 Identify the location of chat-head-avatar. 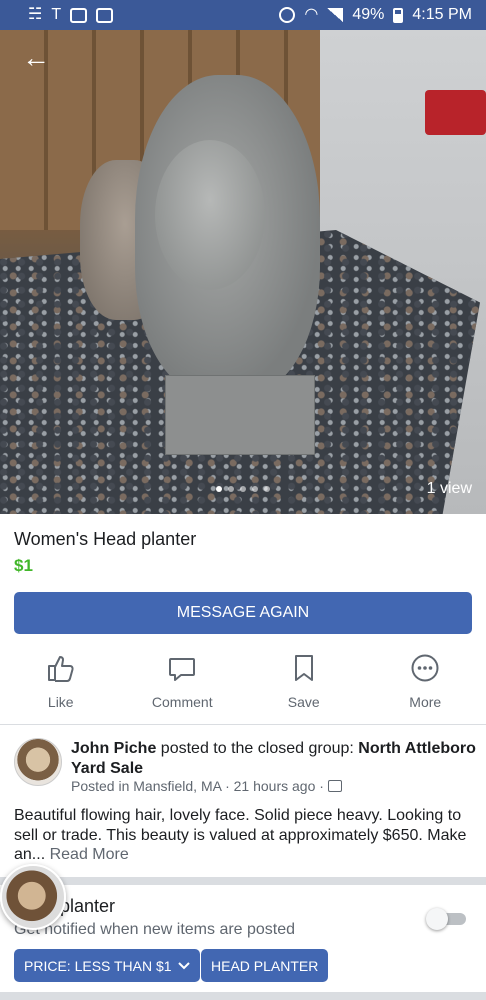
(33, 897).